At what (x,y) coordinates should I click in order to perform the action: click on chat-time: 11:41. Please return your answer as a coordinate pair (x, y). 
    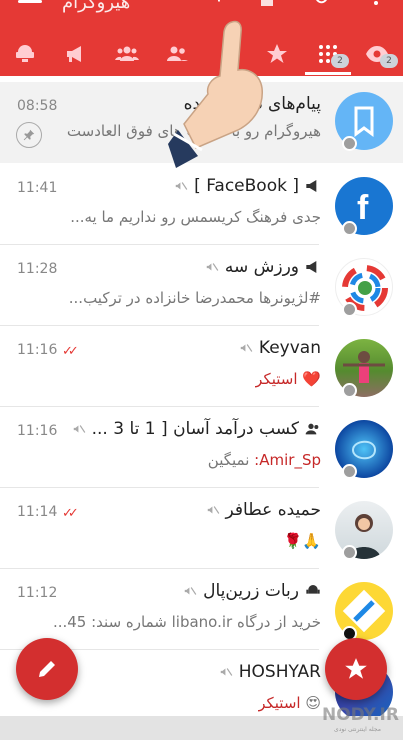
    Looking at the image, I should click on (37, 188).